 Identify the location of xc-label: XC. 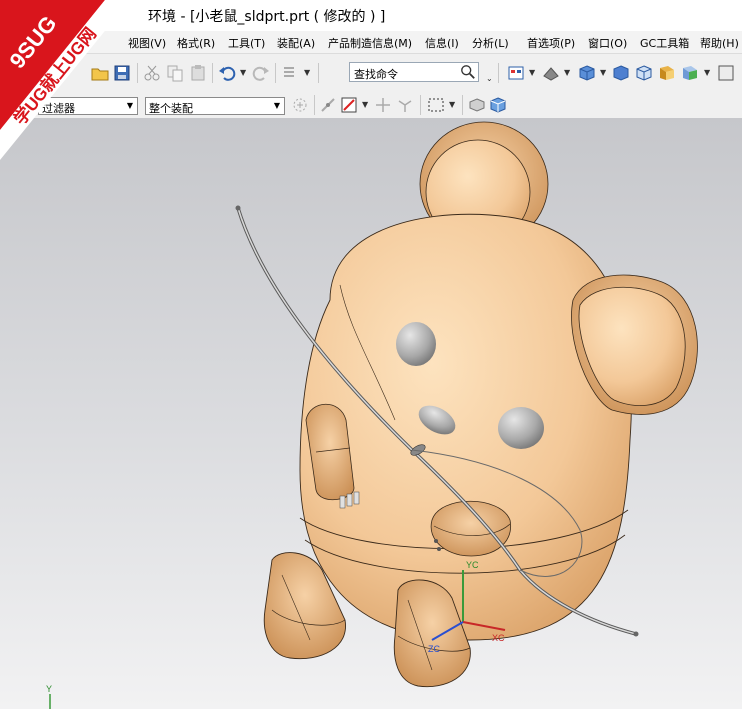
(498, 638).